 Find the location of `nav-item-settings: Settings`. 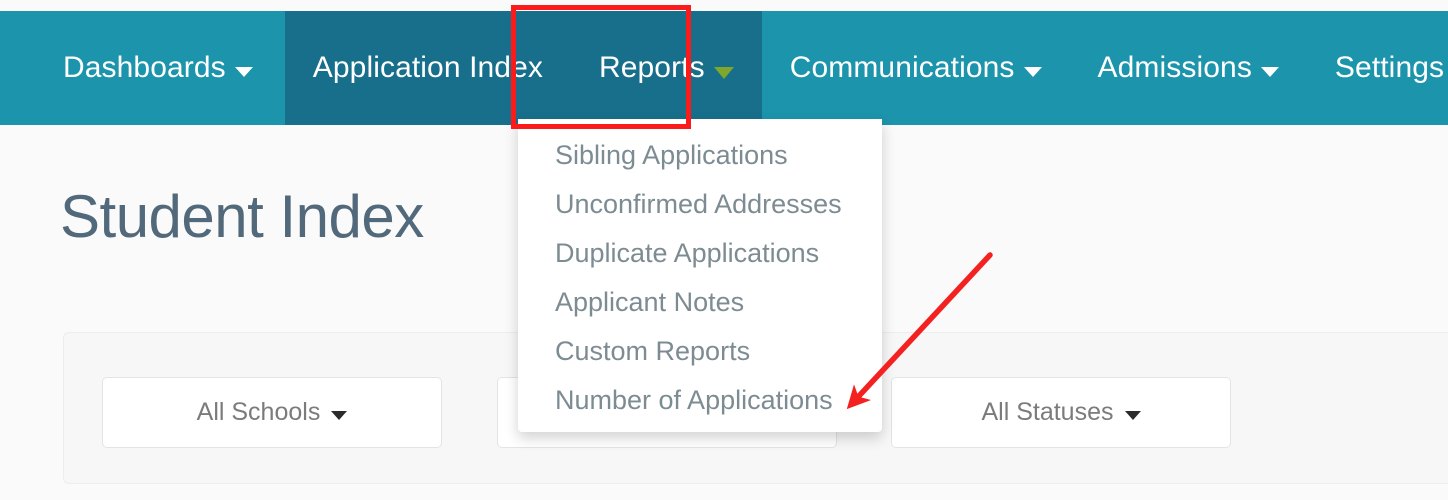

nav-item-settings: Settings is located at coordinates (1377, 68).